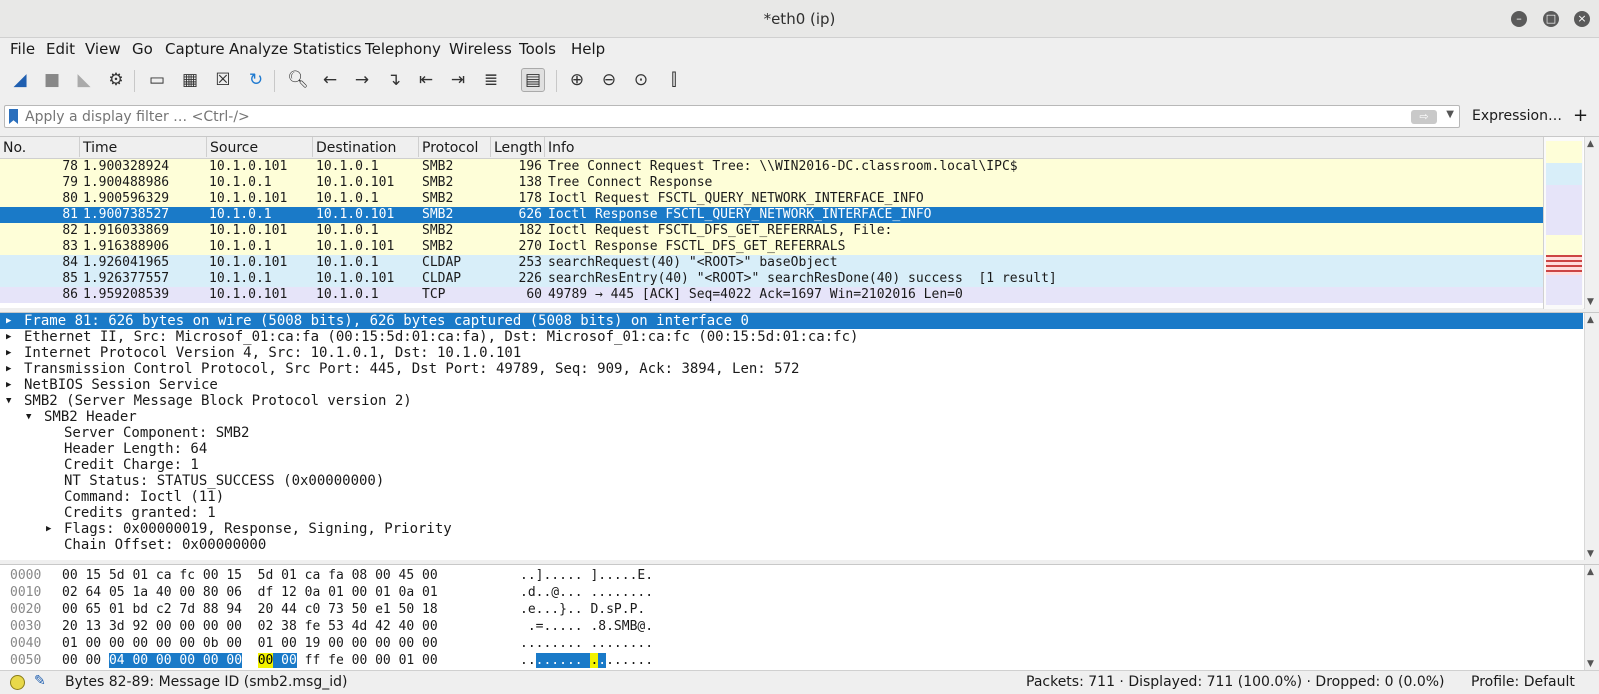 The width and height of the screenshot is (1599, 694). What do you see at coordinates (791, 385) in the screenshot?
I see `detail-row: ▶ NetBIOS Session Service` at bounding box center [791, 385].